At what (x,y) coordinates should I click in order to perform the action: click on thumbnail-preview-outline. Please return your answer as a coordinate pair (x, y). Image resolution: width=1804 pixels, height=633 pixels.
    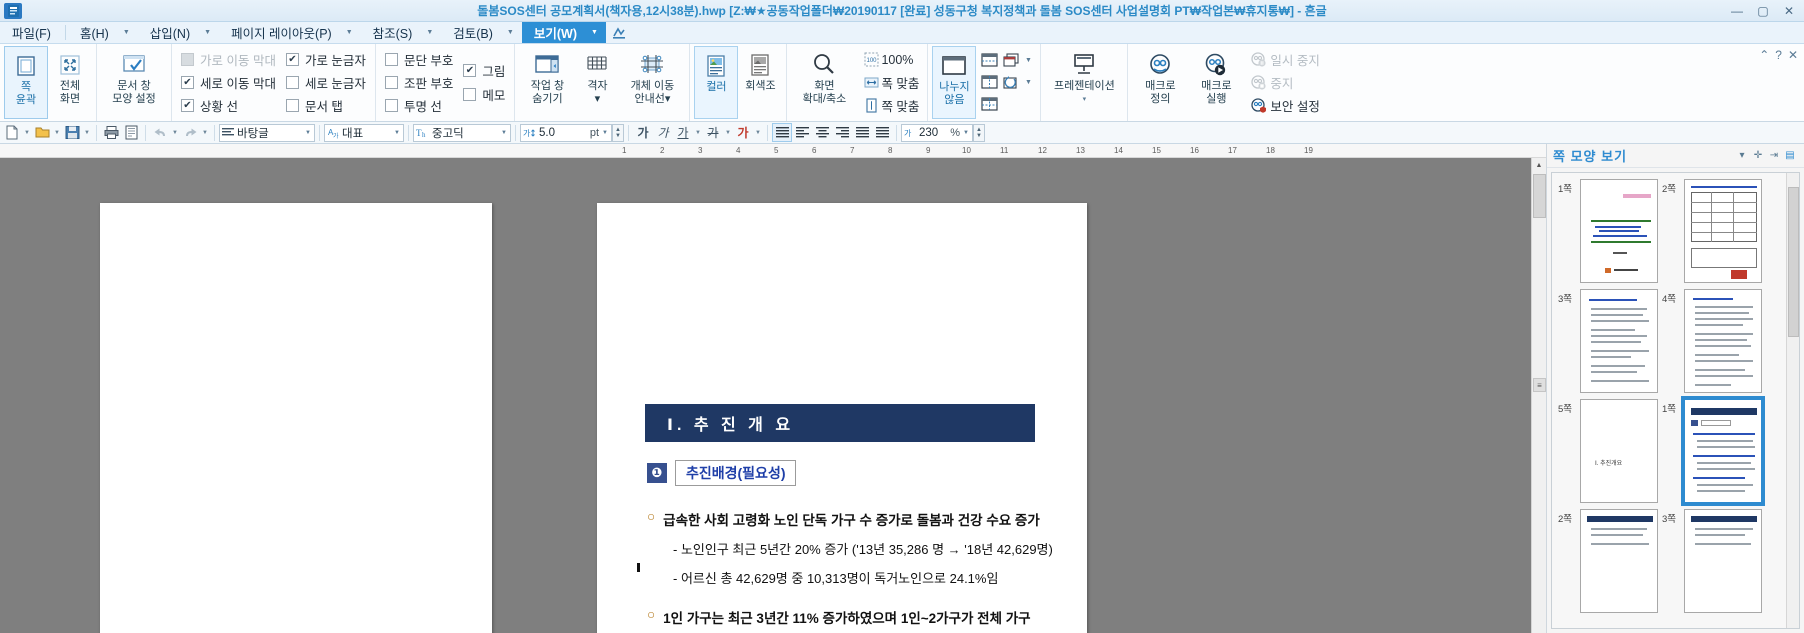
    Looking at the image, I should click on (1723, 451).